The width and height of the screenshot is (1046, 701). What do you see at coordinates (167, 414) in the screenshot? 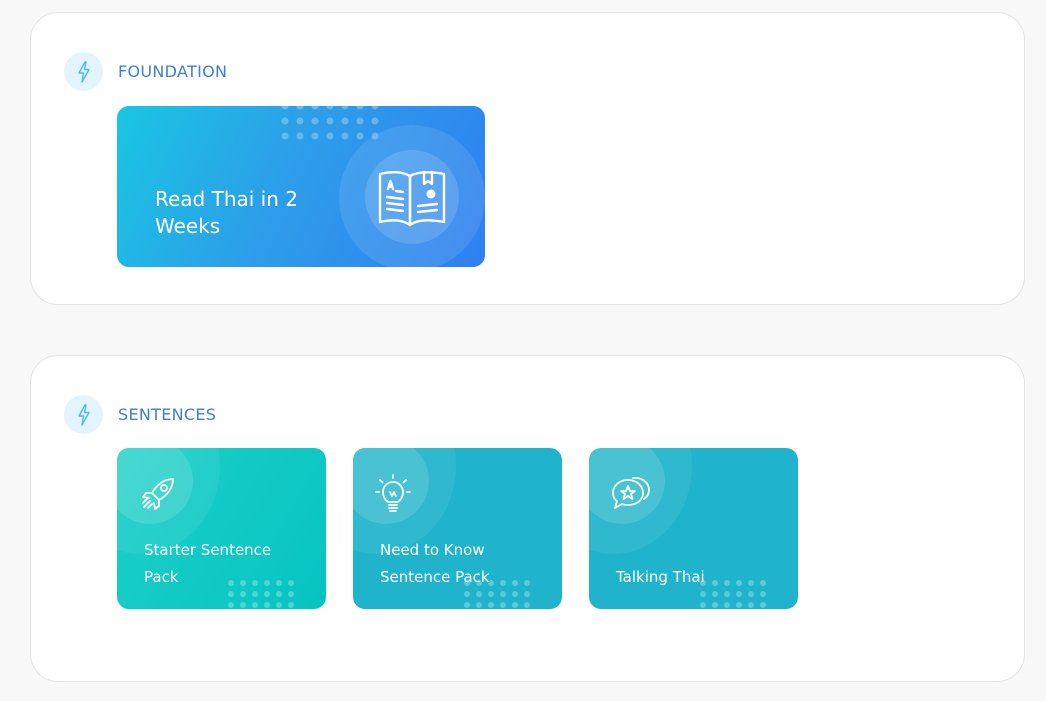
I see `section-title-sentences: SENTENCES` at bounding box center [167, 414].